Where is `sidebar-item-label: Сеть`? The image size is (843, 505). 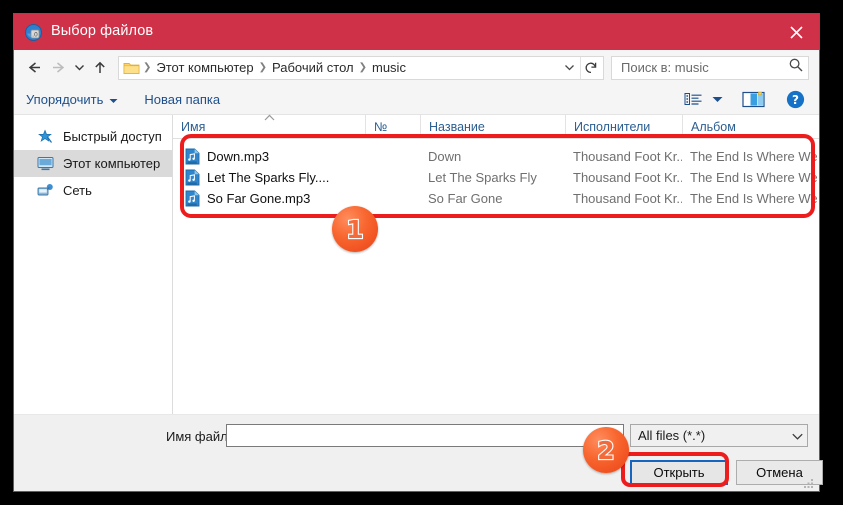 sidebar-item-label: Сеть is located at coordinates (77, 190).